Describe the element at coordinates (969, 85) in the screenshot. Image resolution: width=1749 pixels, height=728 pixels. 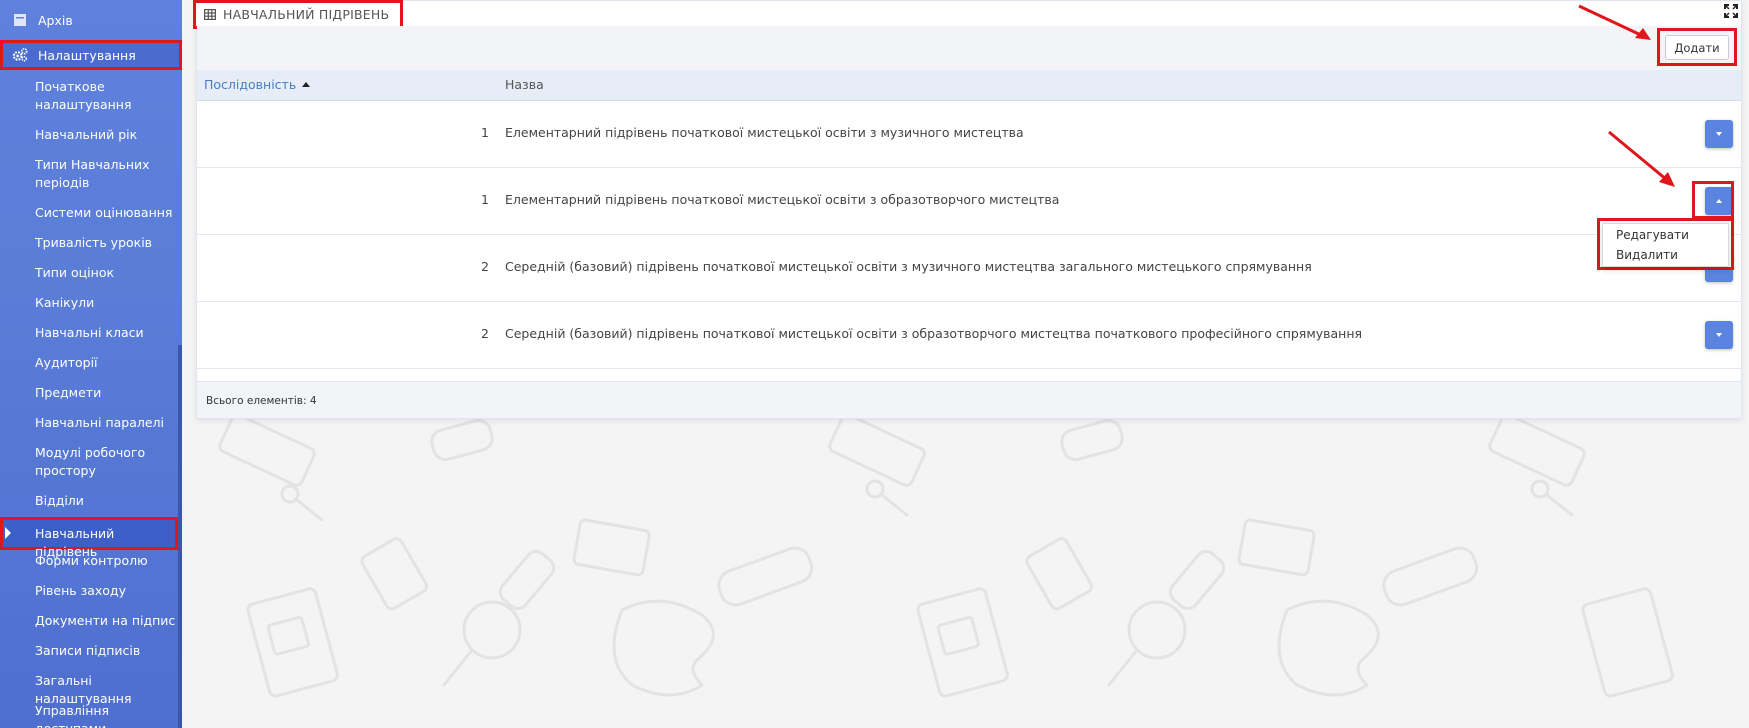
I see `table-header: Послідовність Назва` at that location.